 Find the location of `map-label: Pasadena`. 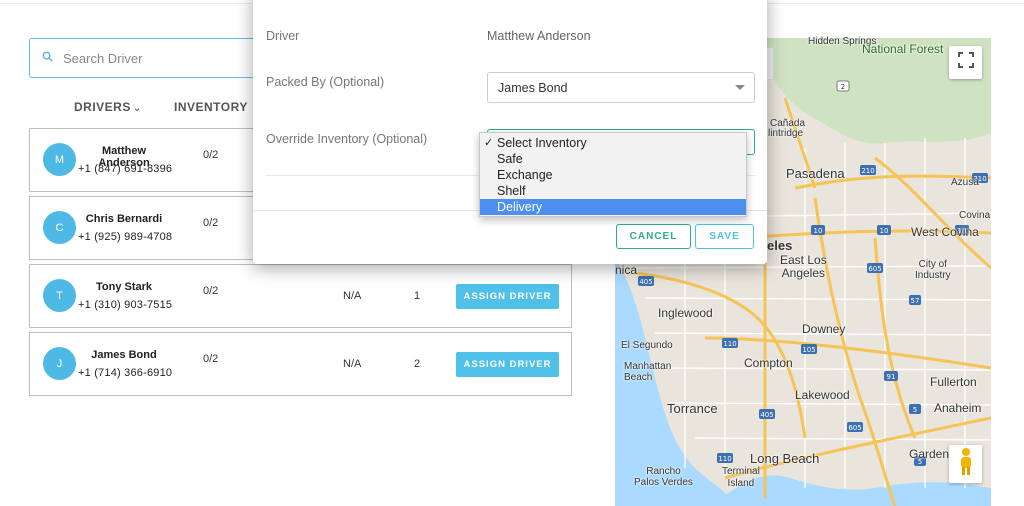

map-label: Pasadena is located at coordinates (815, 173).